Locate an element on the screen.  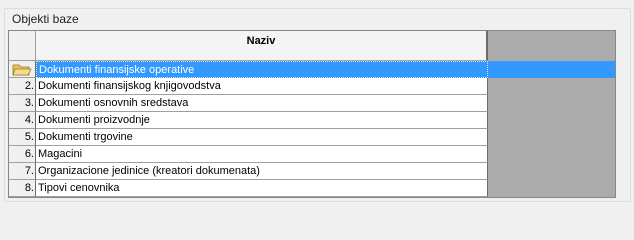
table-row: 8. Tipovi cenovnika is located at coordinates (312, 188).